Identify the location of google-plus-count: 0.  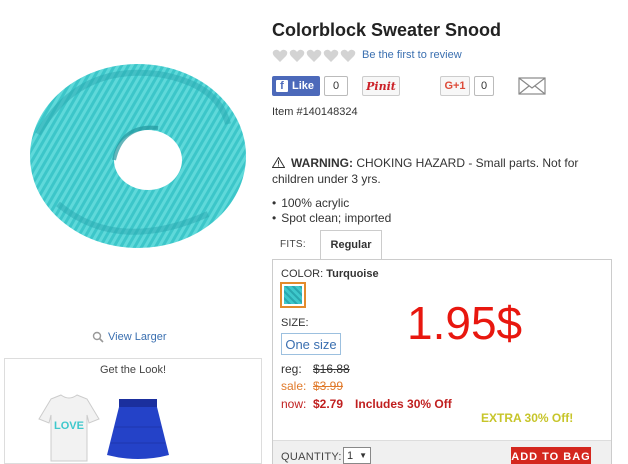
(484, 86).